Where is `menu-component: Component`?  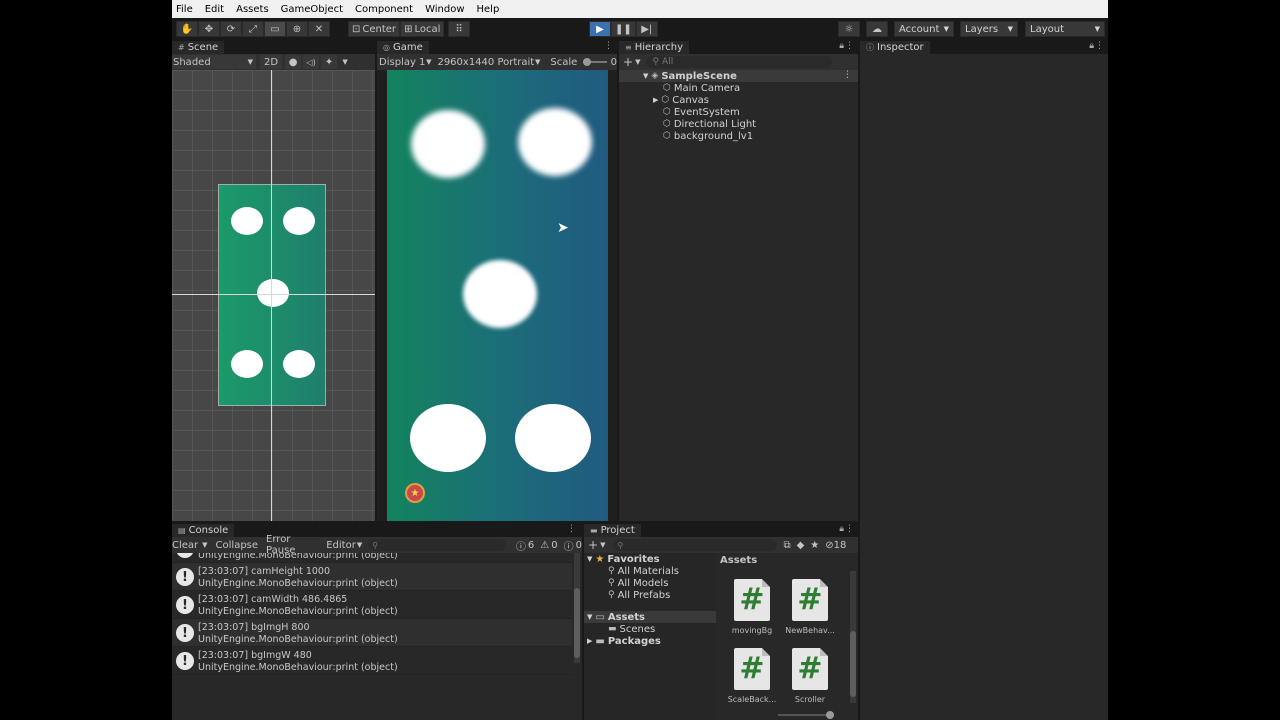
menu-component: Component is located at coordinates (384, 9).